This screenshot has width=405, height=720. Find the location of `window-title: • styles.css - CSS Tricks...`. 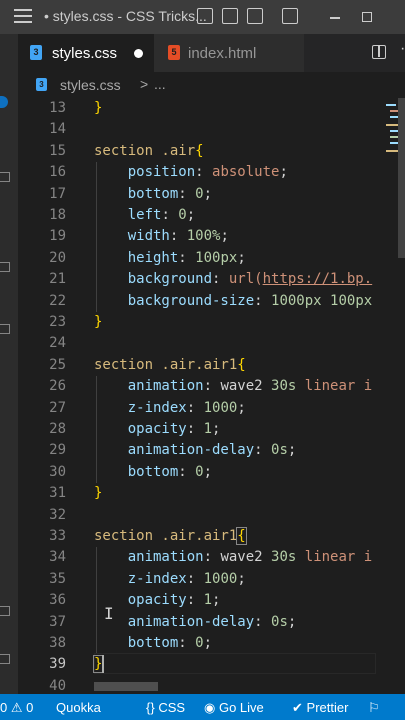

window-title: • styles.css - CSS Tricks... is located at coordinates (125, 16).